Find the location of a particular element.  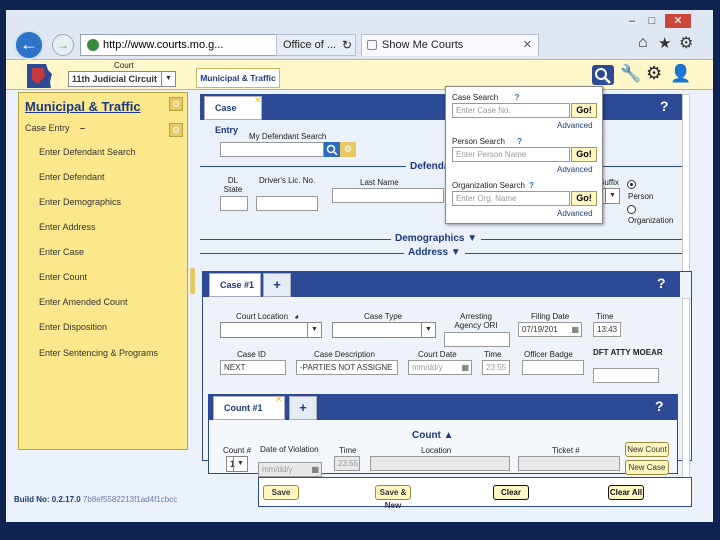

case-entry-tabbar: Case Entry ✕ ? is located at coordinates (442, 114).